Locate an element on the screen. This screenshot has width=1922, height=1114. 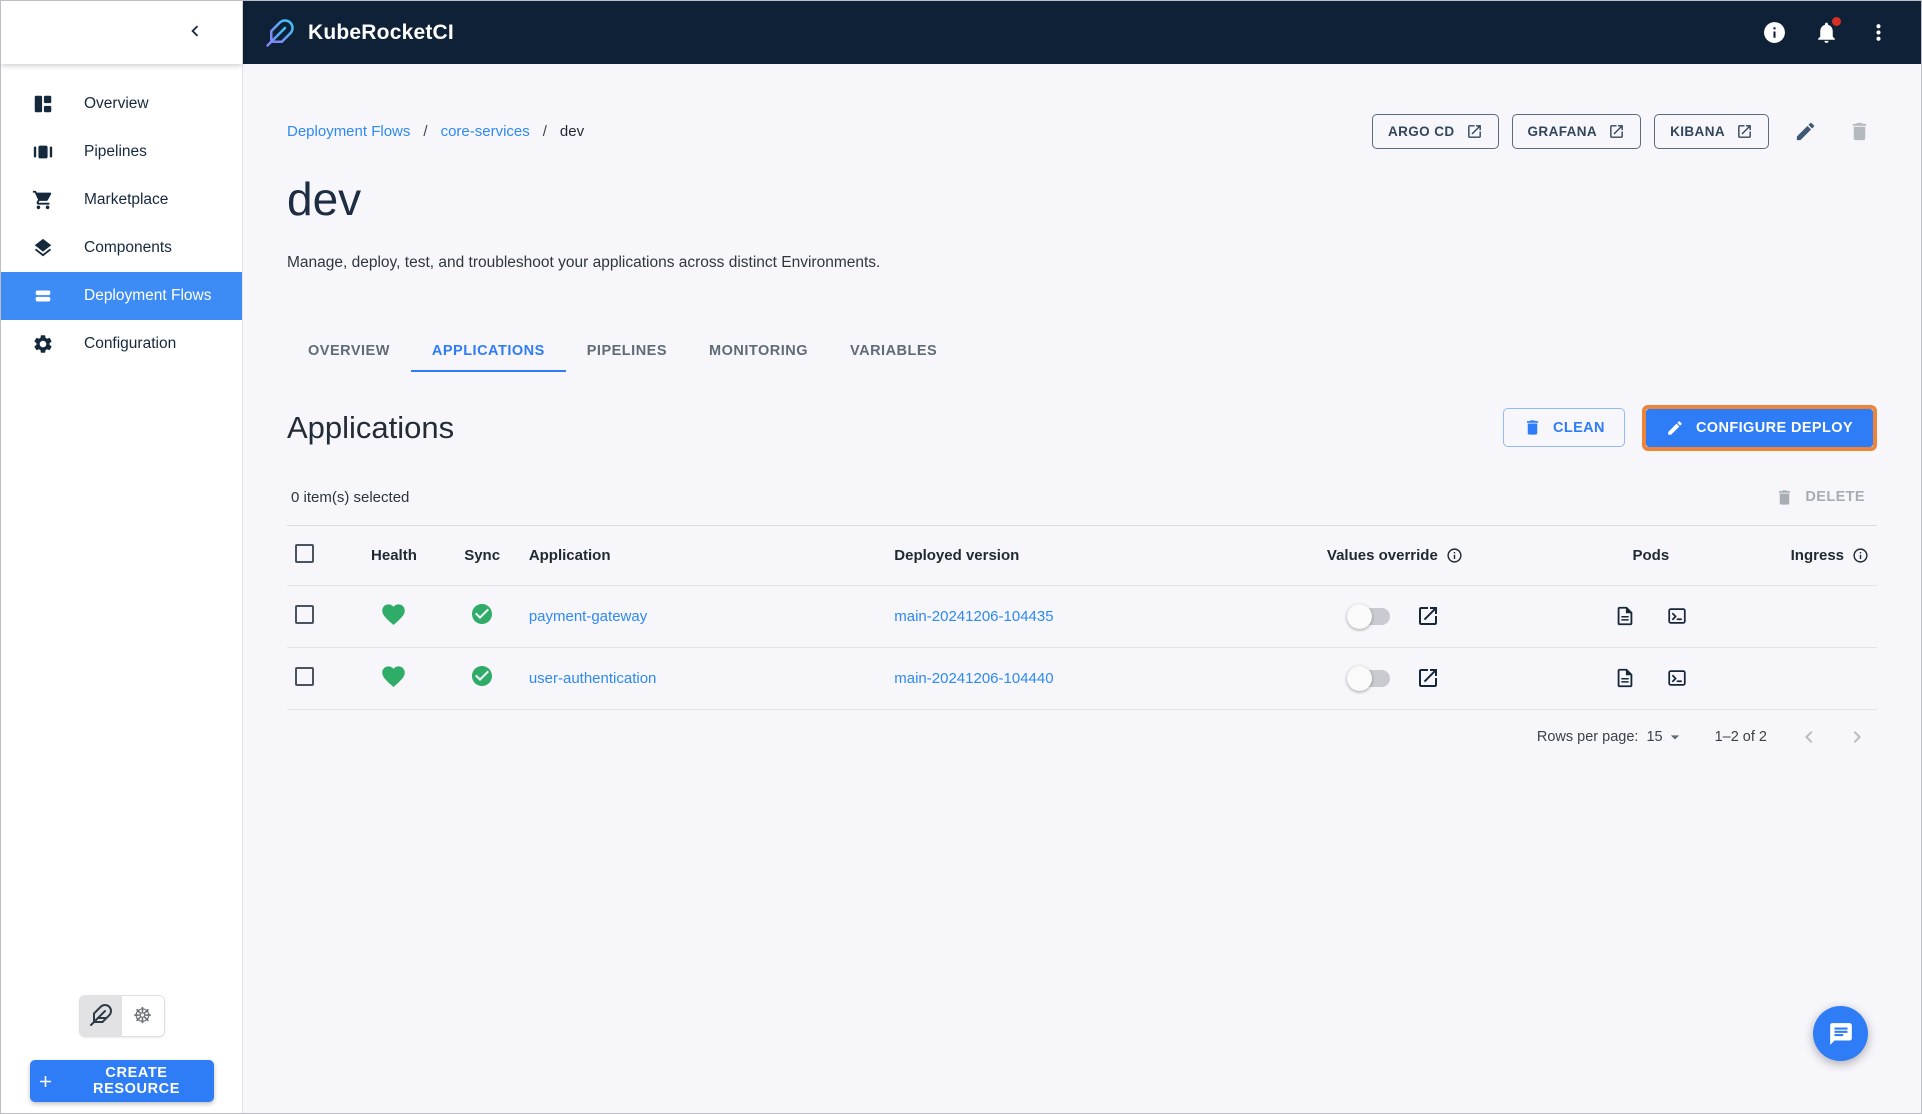
chevron-left-icon is located at coordinates (195, 32).